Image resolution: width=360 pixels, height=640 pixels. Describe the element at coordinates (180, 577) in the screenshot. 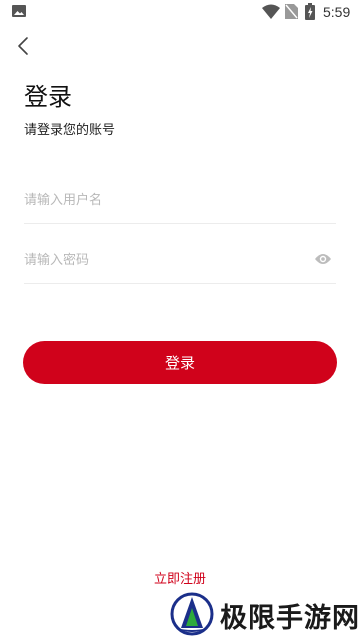

I see `register-link: 立即注册` at that location.